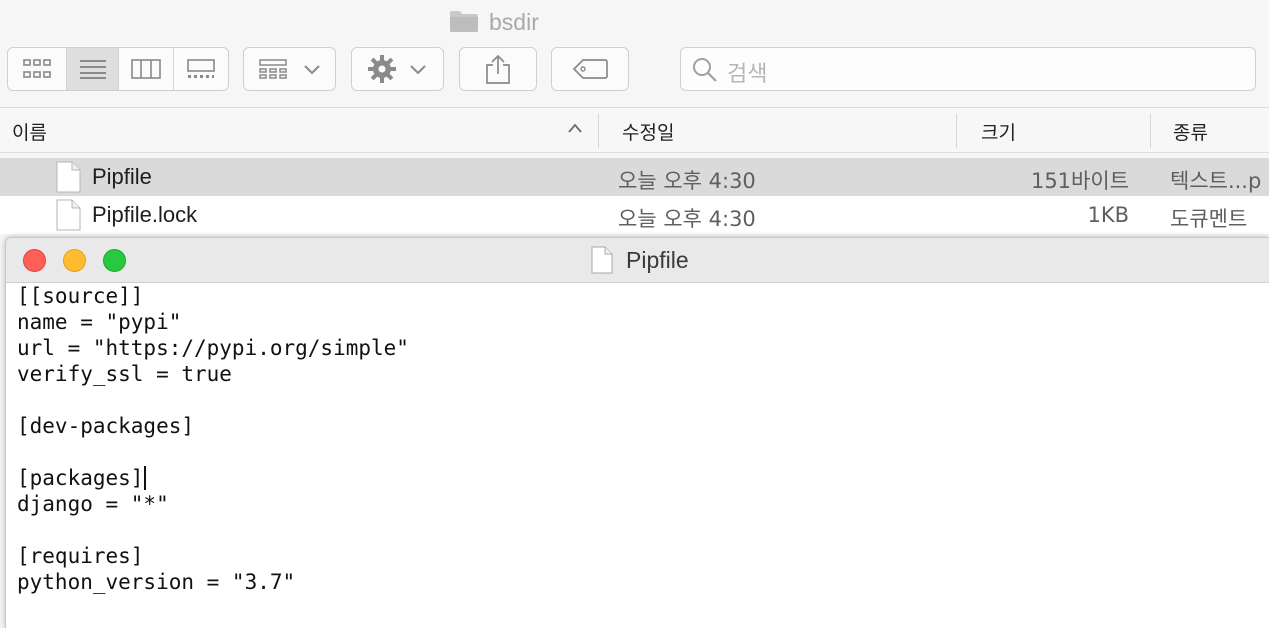 This screenshot has height=628, width=1269. I want to click on share-icon, so click(498, 69).